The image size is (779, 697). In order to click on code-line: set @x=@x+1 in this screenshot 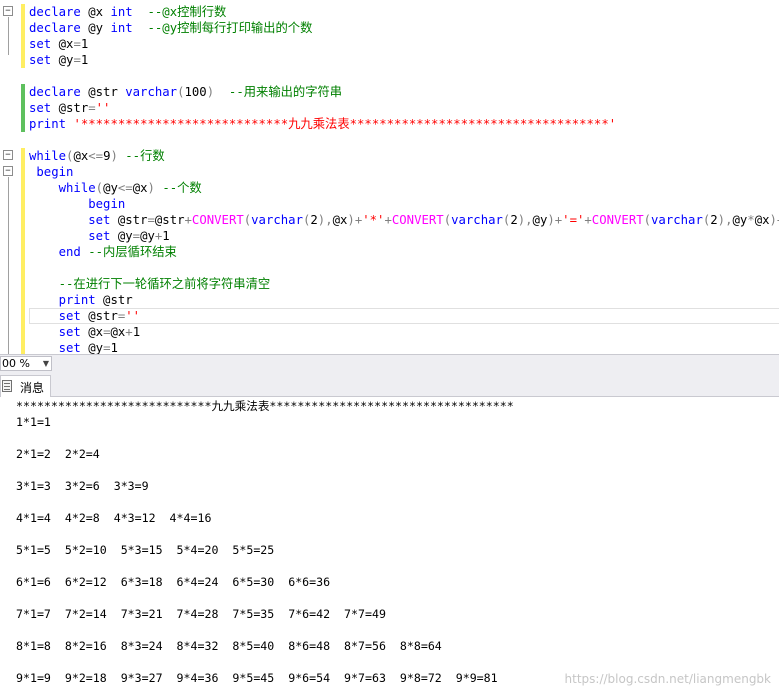, I will do `click(404, 332)`.